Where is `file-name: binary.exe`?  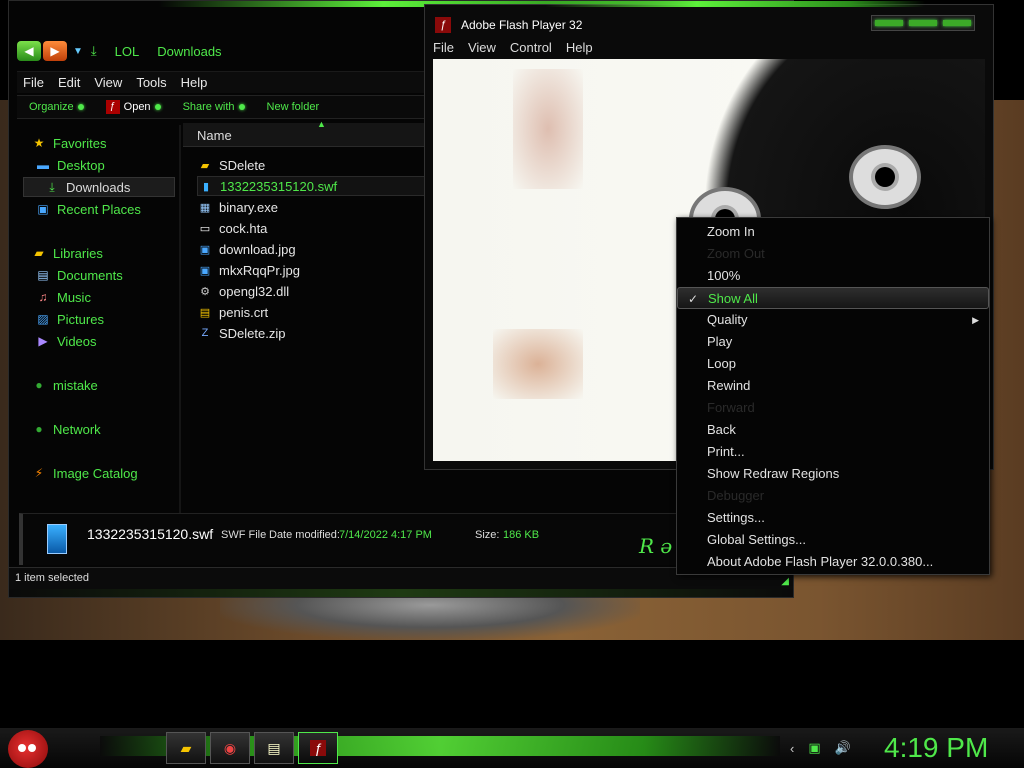
file-name: binary.exe is located at coordinates (249, 207).